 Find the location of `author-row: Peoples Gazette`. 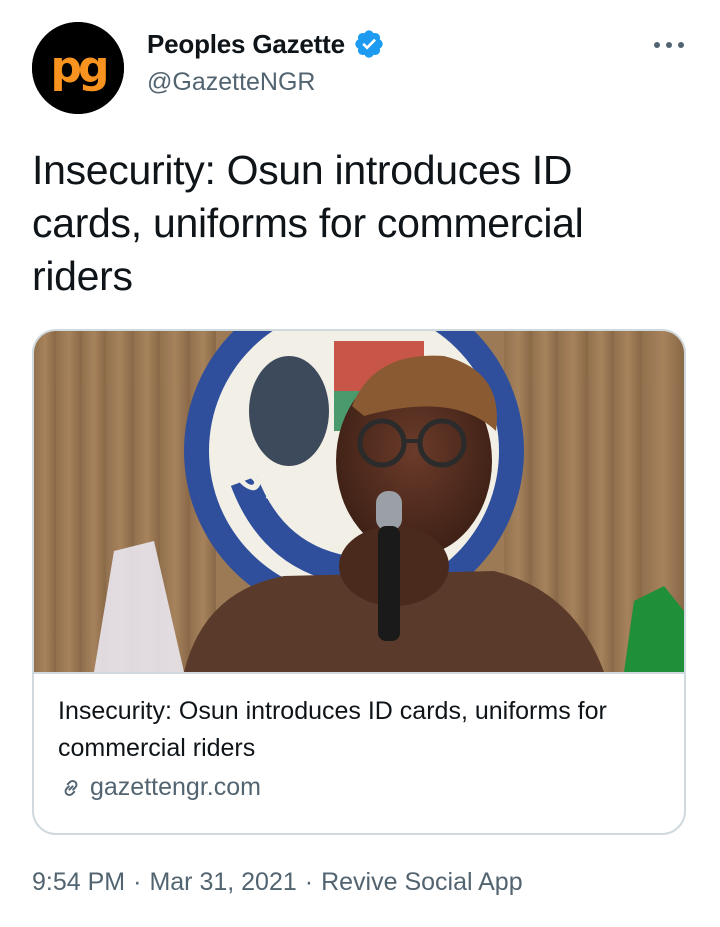

author-row: Peoples Gazette is located at coordinates (266, 44).